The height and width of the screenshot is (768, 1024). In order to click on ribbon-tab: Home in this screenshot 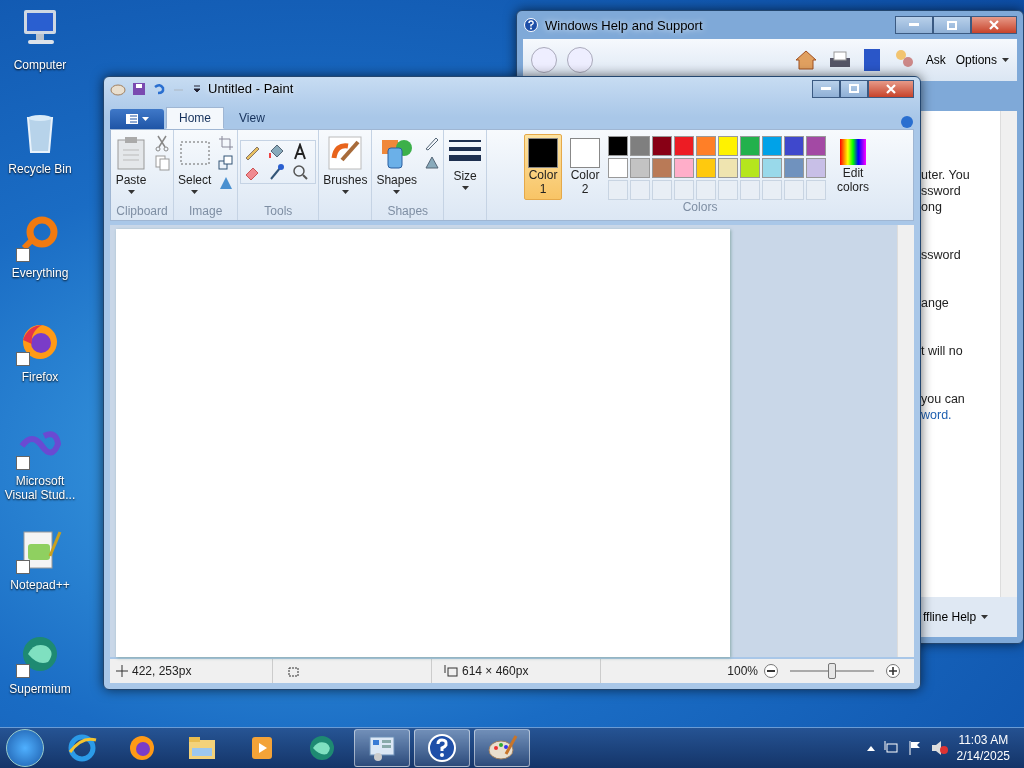, I will do `click(195, 117)`.